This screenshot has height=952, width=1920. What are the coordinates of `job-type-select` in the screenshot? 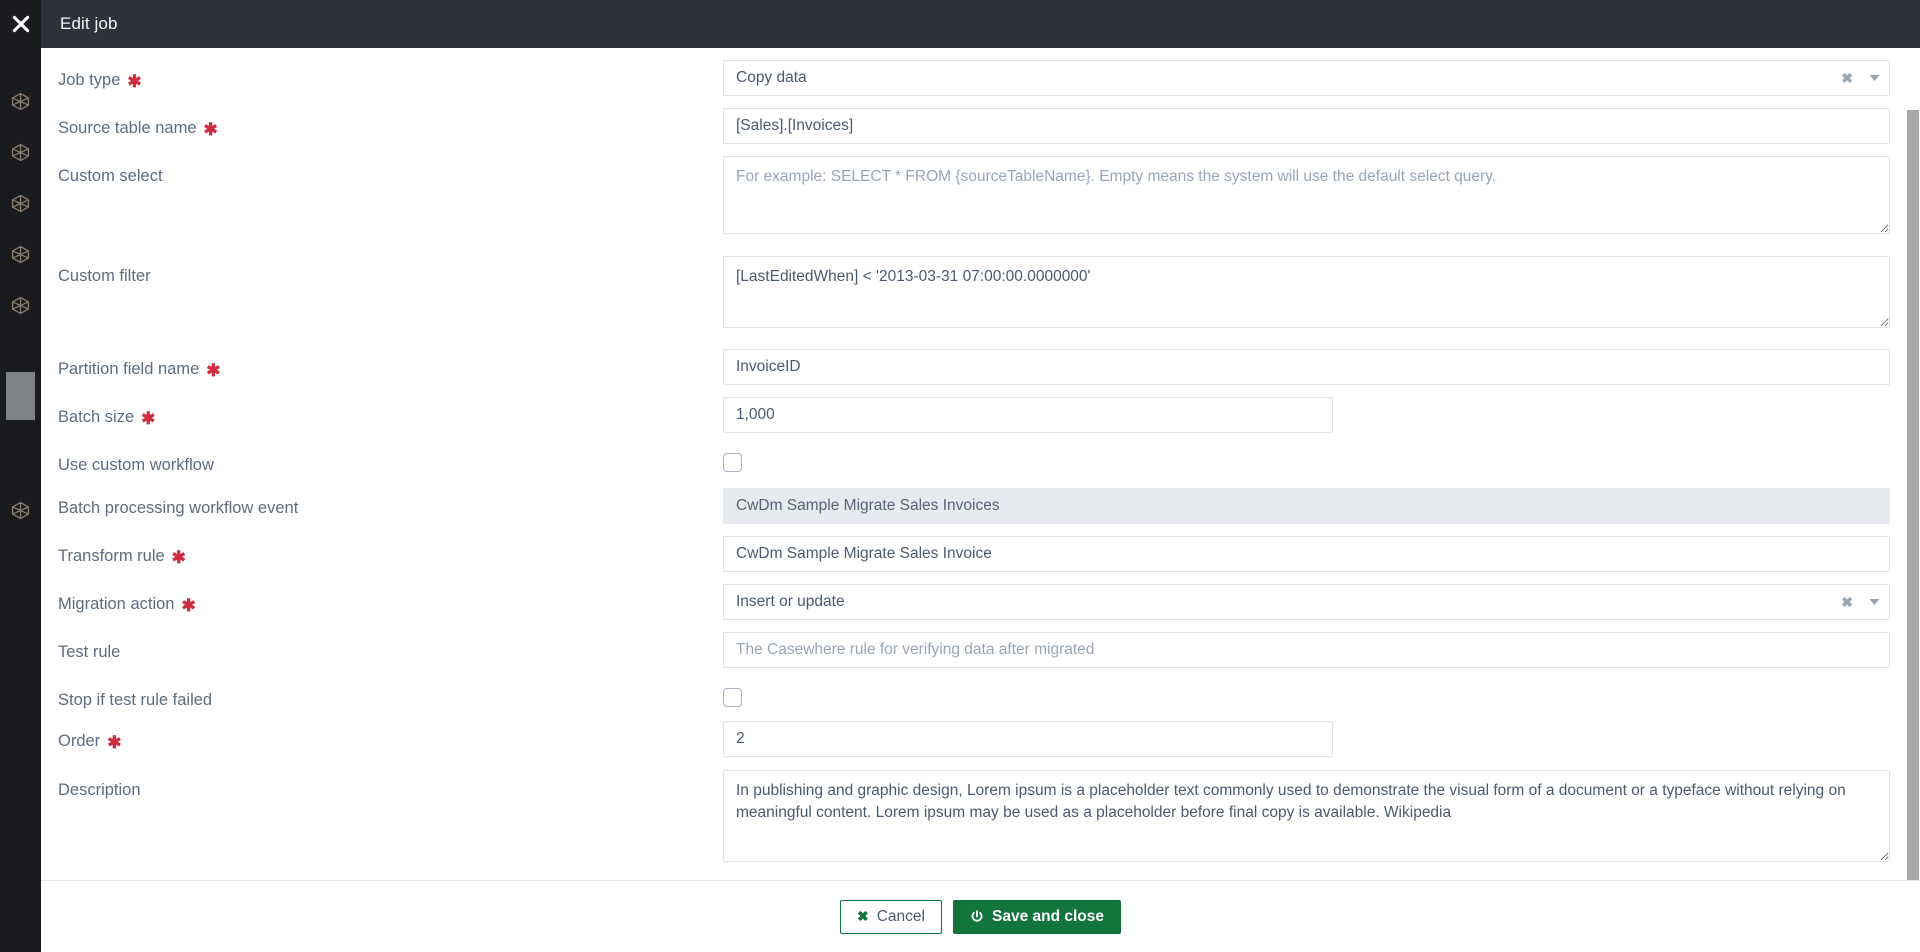 It's located at (1306, 78).